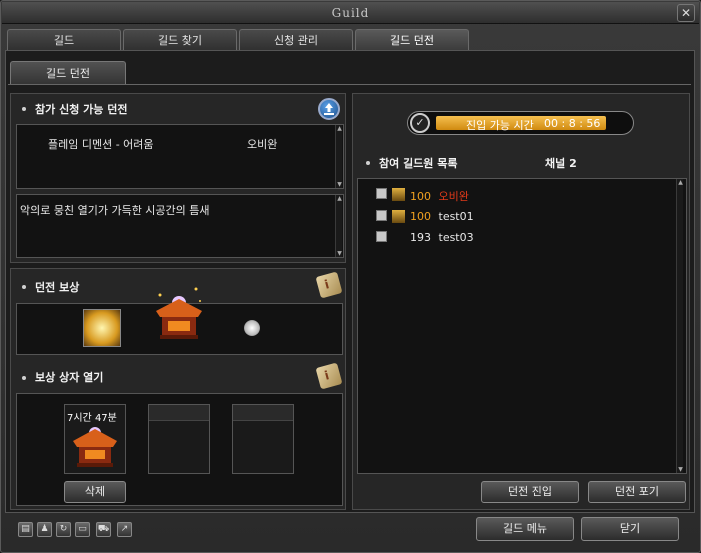 Image resolution: width=701 pixels, height=553 pixels. What do you see at coordinates (329, 109) in the screenshot?
I see `upload-icon` at bounding box center [329, 109].